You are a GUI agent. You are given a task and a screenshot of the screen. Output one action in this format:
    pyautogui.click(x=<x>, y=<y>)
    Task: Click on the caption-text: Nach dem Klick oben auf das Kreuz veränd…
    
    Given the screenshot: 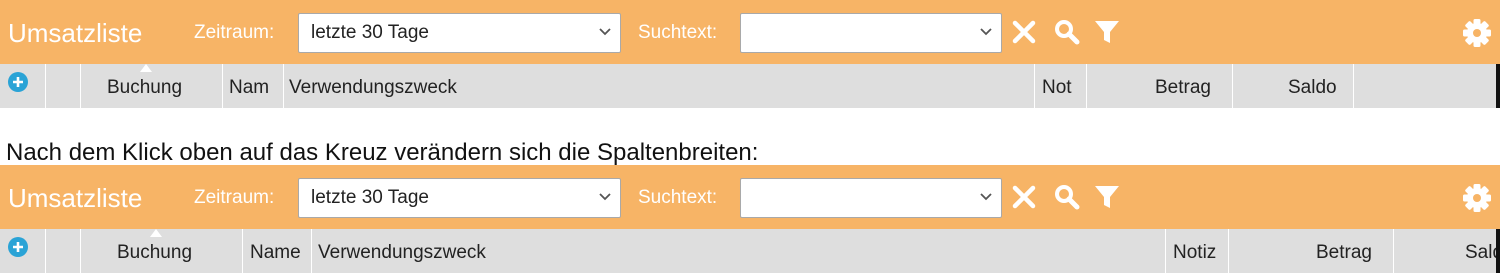 What is the action you would take?
    pyautogui.click(x=382, y=152)
    